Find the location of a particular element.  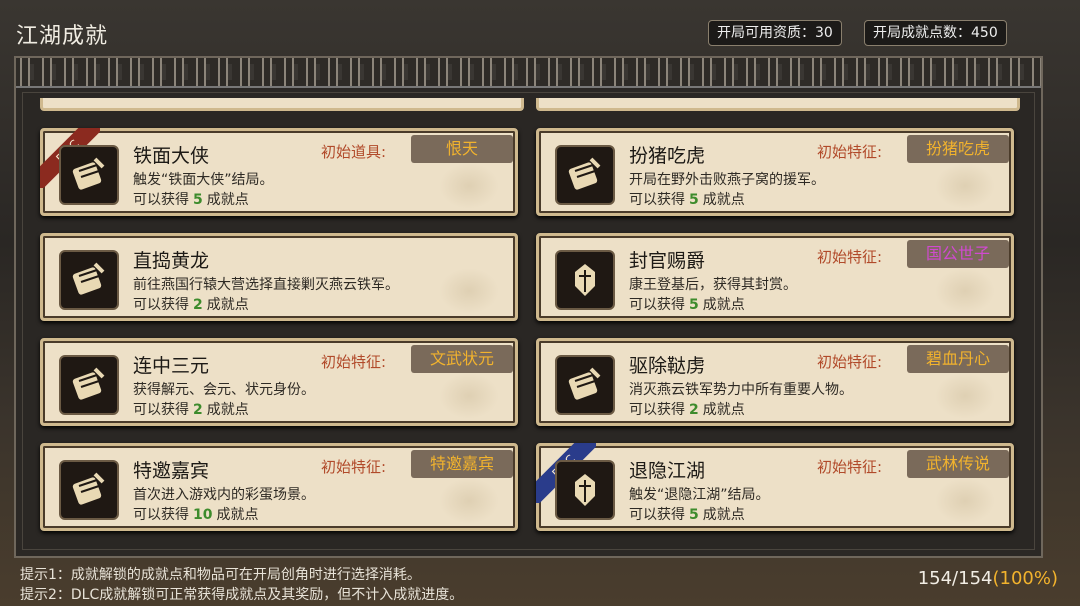

achievement-name: 直捣黄龙 is located at coordinates (171, 261).